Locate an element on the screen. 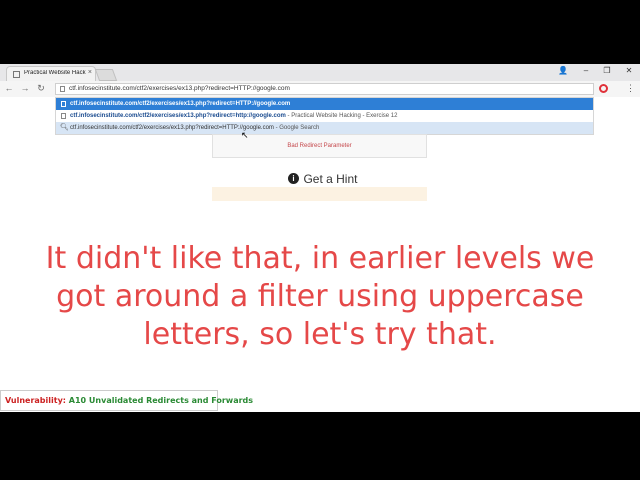 The image size is (640, 480). error-message: Bad Redirect Parameter is located at coordinates (319, 146).